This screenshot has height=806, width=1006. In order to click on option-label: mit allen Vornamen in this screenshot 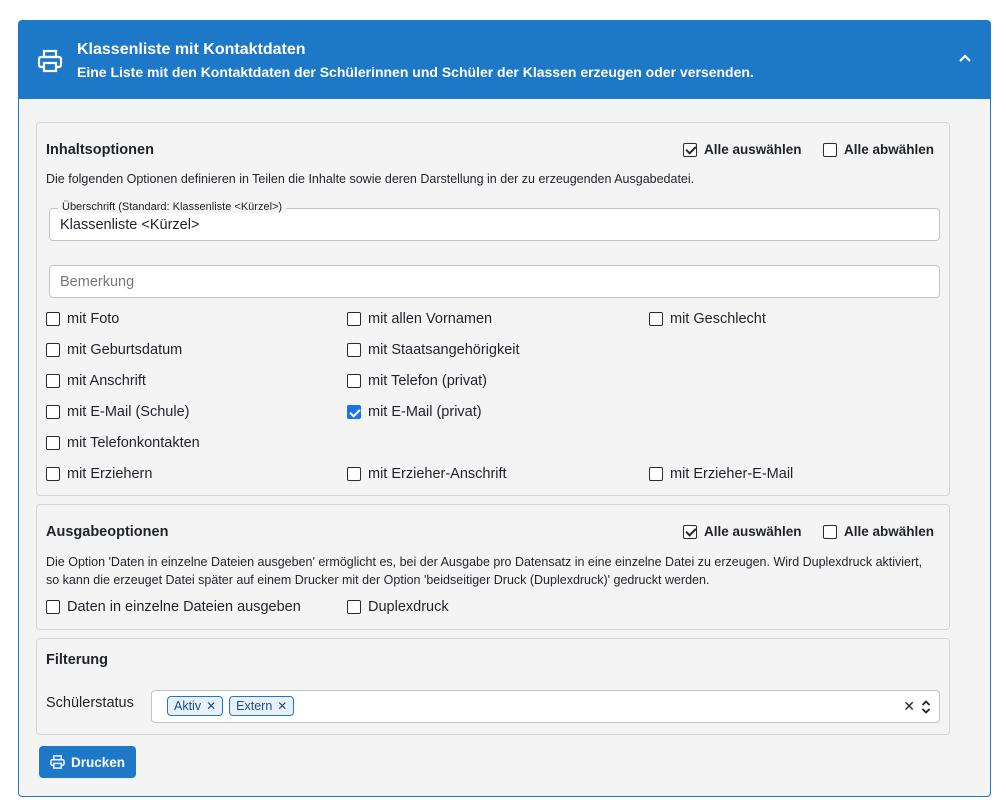, I will do `click(430, 319)`.